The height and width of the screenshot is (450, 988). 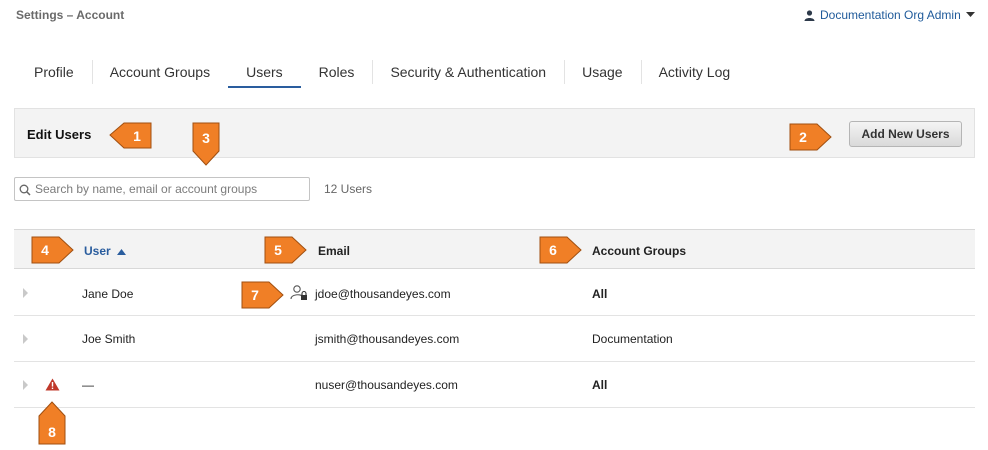 What do you see at coordinates (206, 138) in the screenshot?
I see `callout-3-label: 3` at bounding box center [206, 138].